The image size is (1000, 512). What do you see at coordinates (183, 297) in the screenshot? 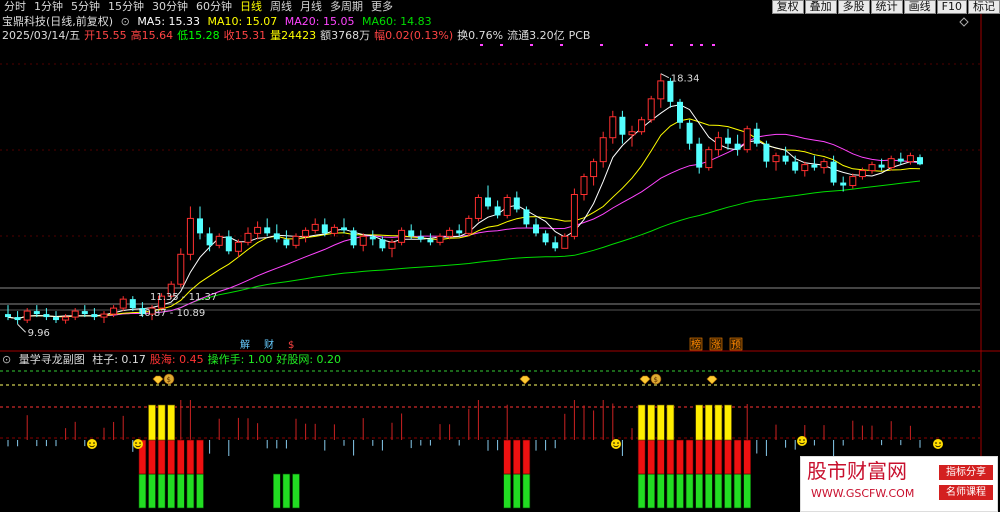
I see `support-label: 11.35 - 11.37` at bounding box center [183, 297].